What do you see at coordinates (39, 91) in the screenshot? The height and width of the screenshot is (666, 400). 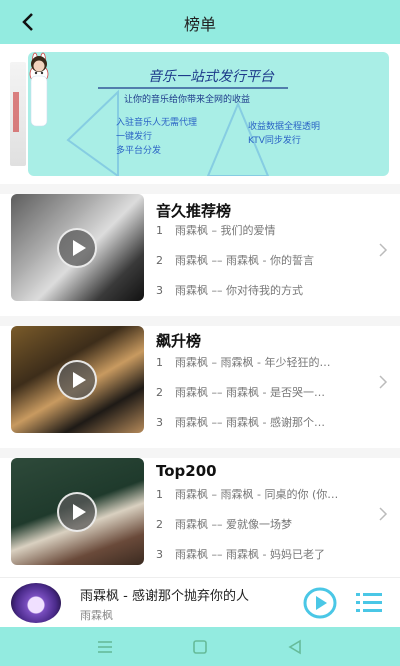 I see `singer-photo` at bounding box center [39, 91].